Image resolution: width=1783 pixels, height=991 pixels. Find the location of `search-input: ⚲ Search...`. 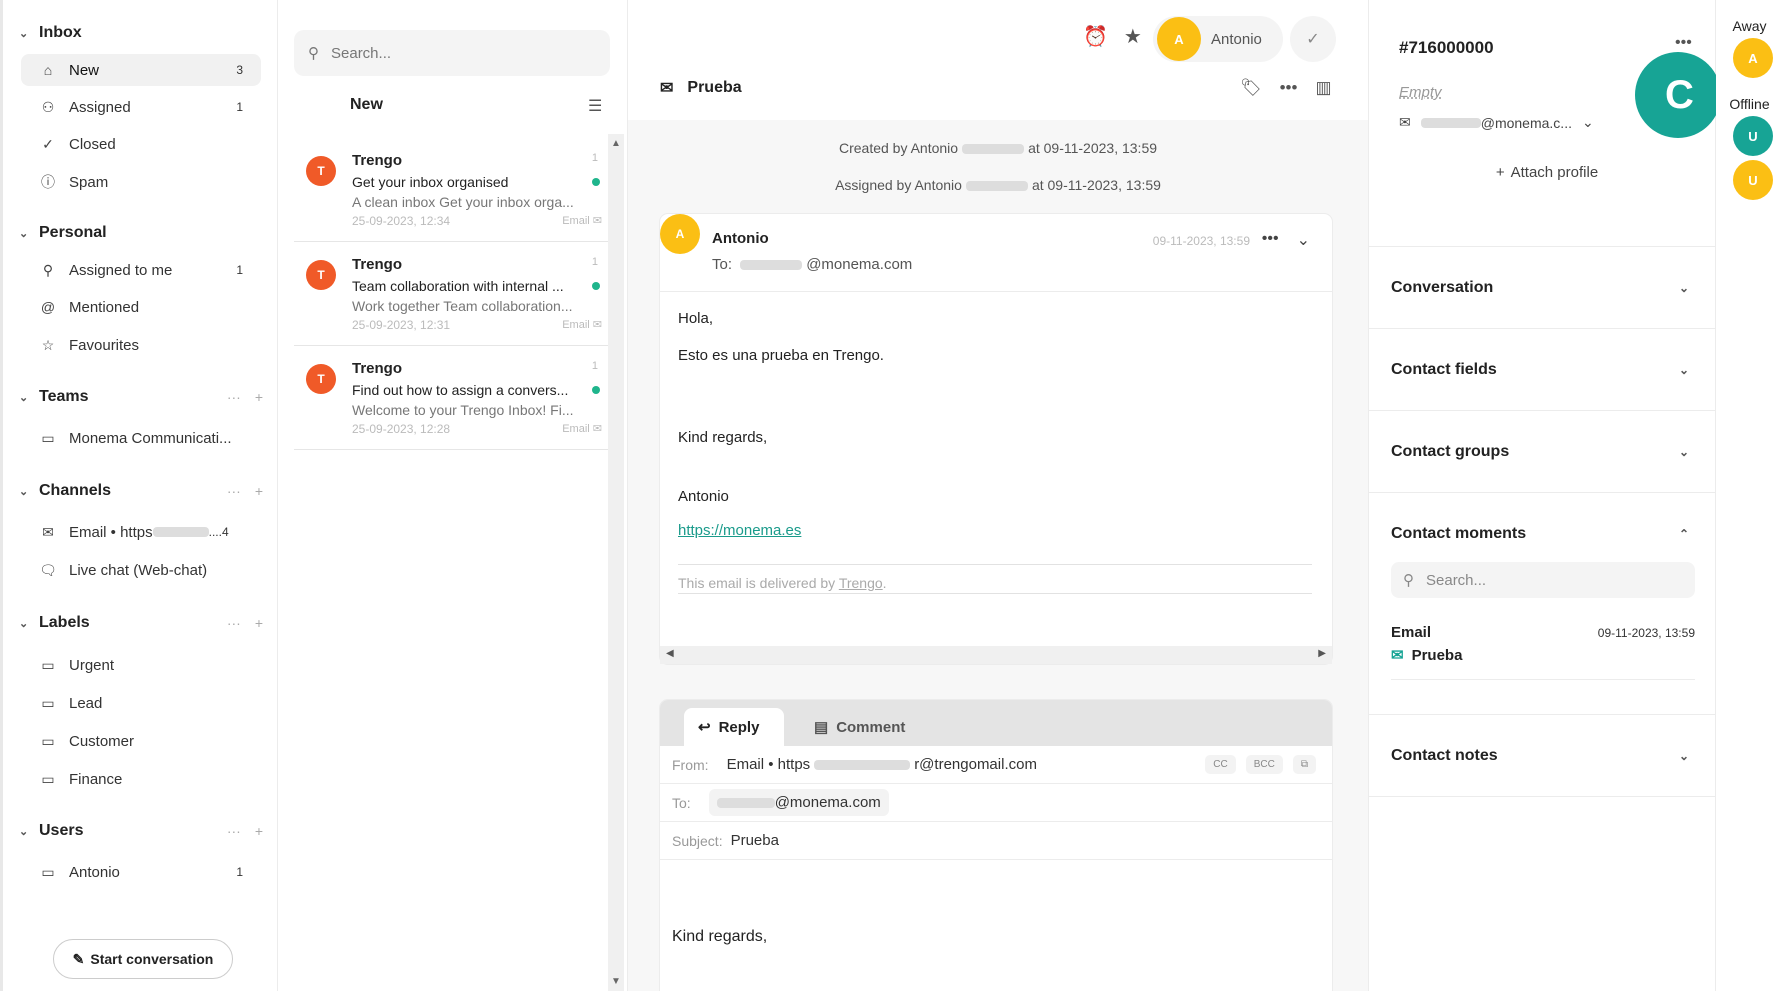

search-input: ⚲ Search... is located at coordinates (452, 53).